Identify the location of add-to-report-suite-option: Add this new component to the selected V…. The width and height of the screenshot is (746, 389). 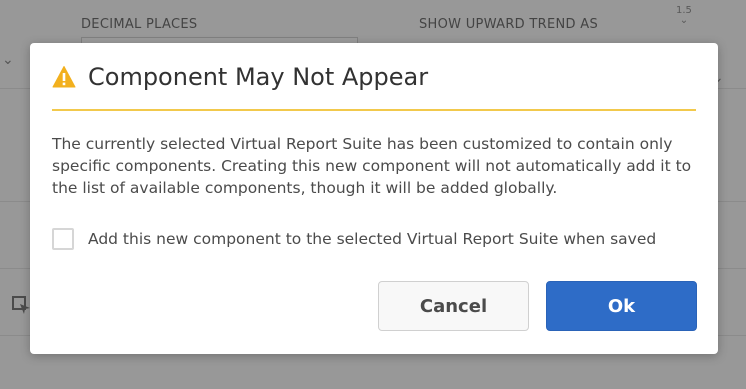
(354, 239).